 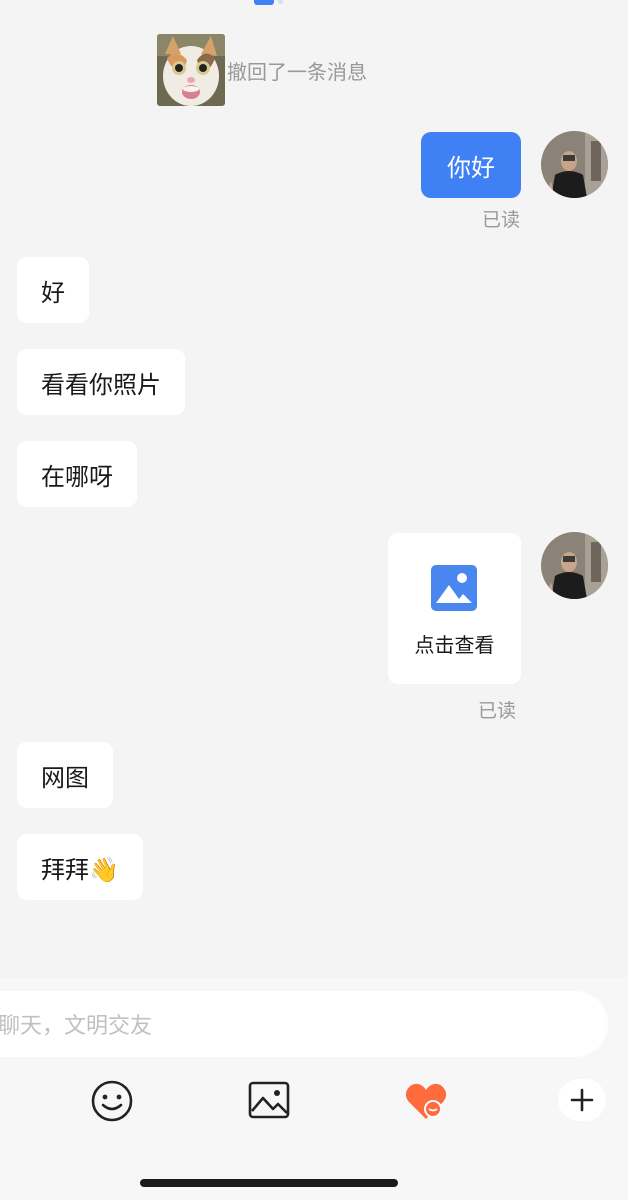 I want to click on message-bubble-incoming: 好, so click(x=53, y=290).